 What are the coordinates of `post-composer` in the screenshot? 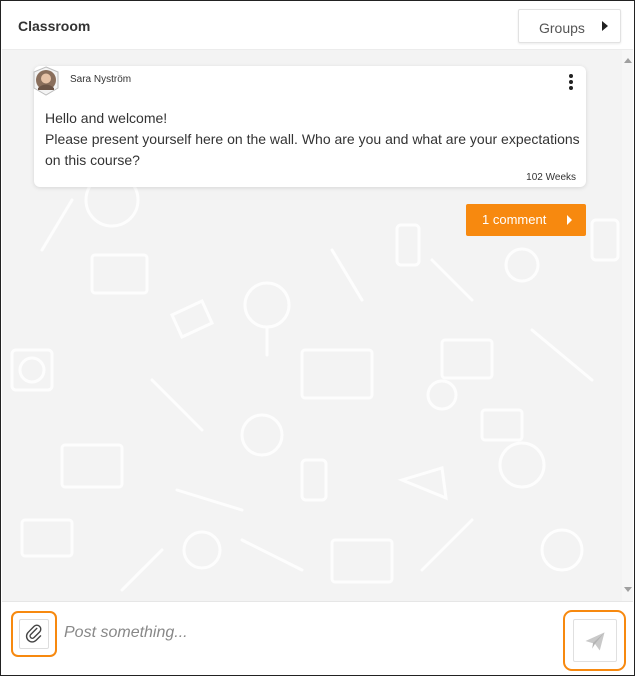 It's located at (317, 638).